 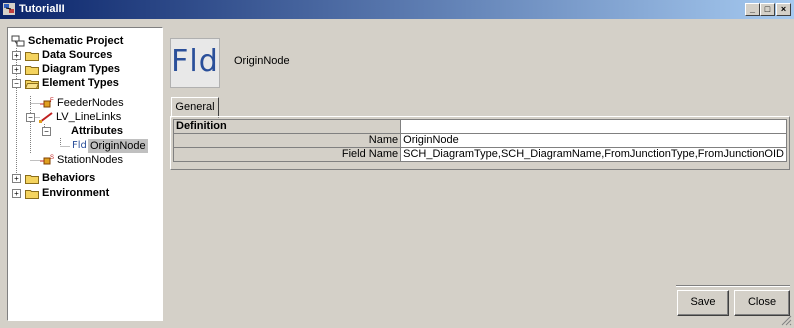 What do you see at coordinates (118, 146) in the screenshot?
I see `tree-label-selected: OriginNode` at bounding box center [118, 146].